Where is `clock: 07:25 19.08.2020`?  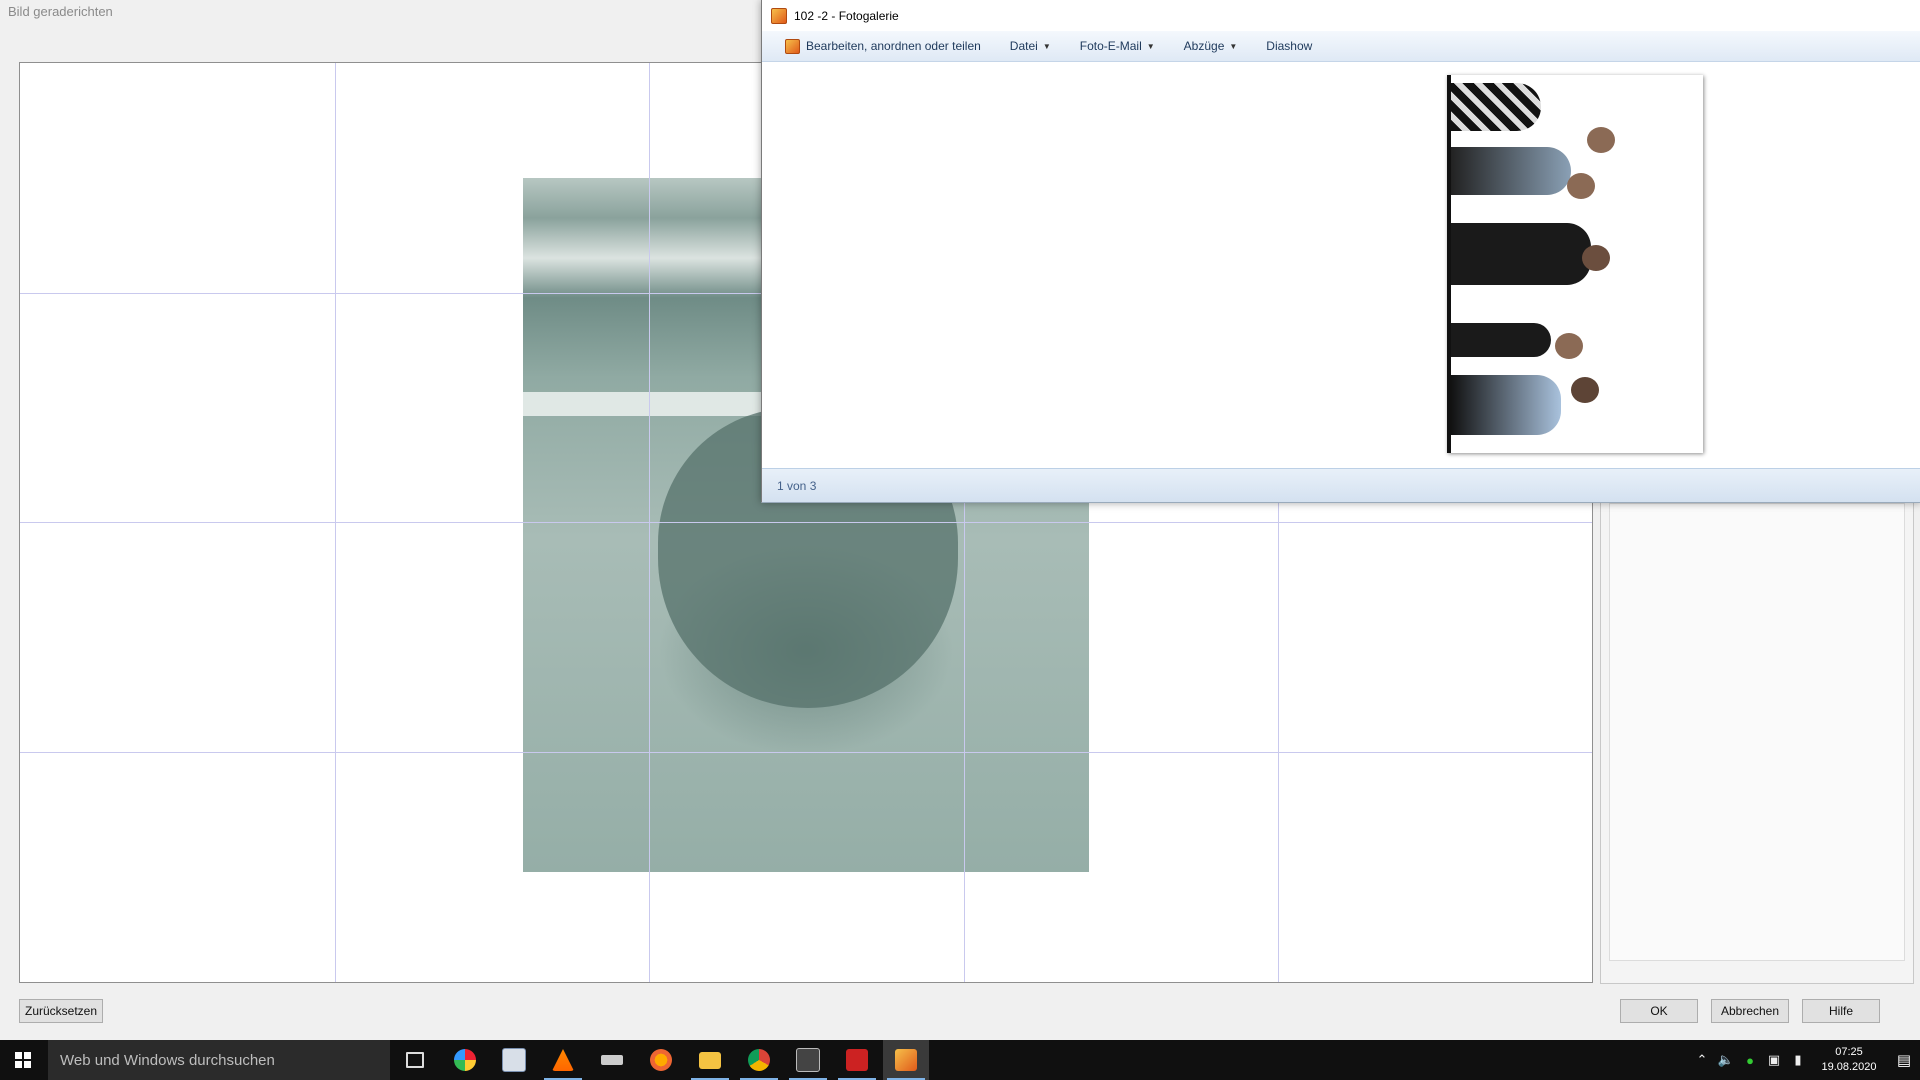 clock: 07:25 19.08.2020 is located at coordinates (1849, 1060).